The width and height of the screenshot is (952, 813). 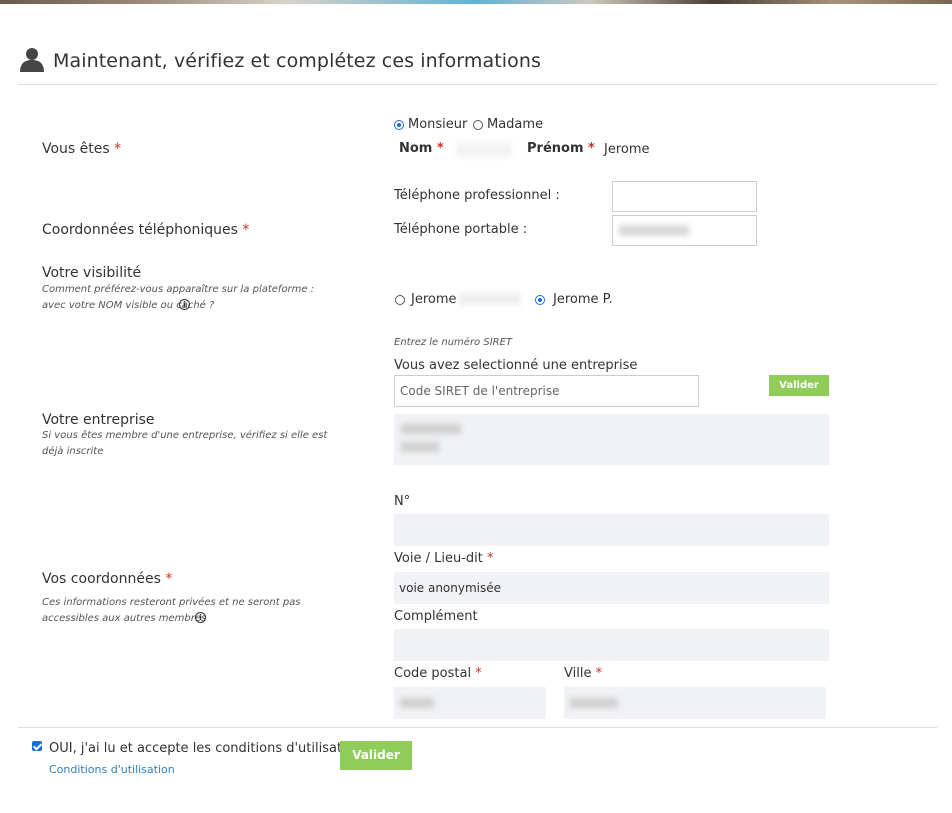 What do you see at coordinates (490, 299) in the screenshot?
I see `visibility-name-redacted` at bounding box center [490, 299].